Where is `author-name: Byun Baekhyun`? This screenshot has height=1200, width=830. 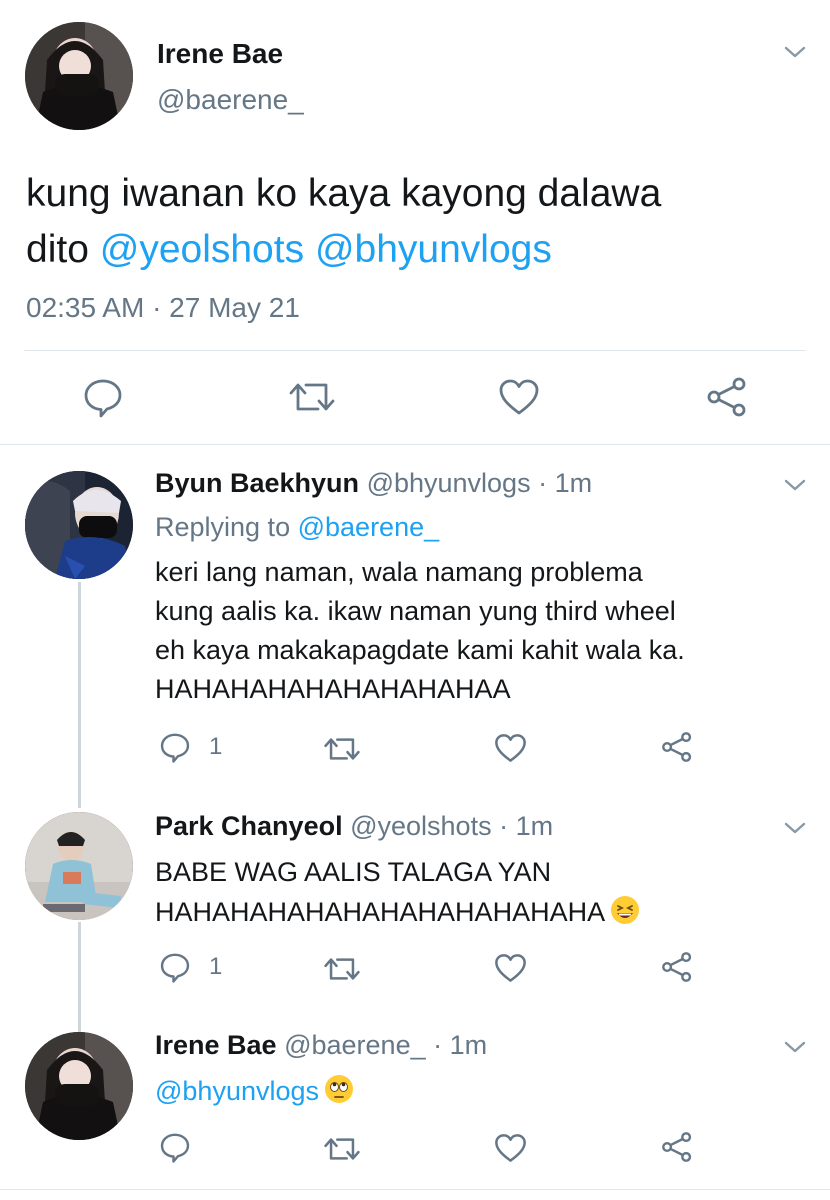 author-name: Byun Baekhyun is located at coordinates (257, 483).